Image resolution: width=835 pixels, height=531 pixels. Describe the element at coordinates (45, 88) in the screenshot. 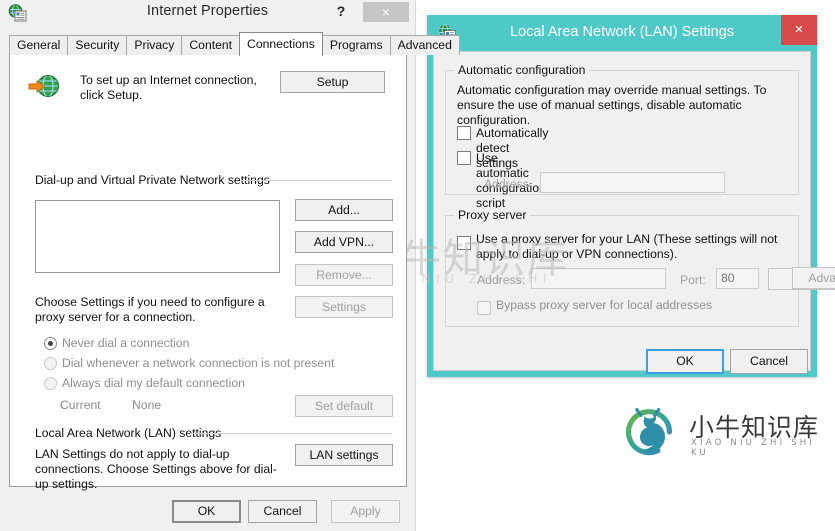

I see `globe-arrow-icon` at that location.